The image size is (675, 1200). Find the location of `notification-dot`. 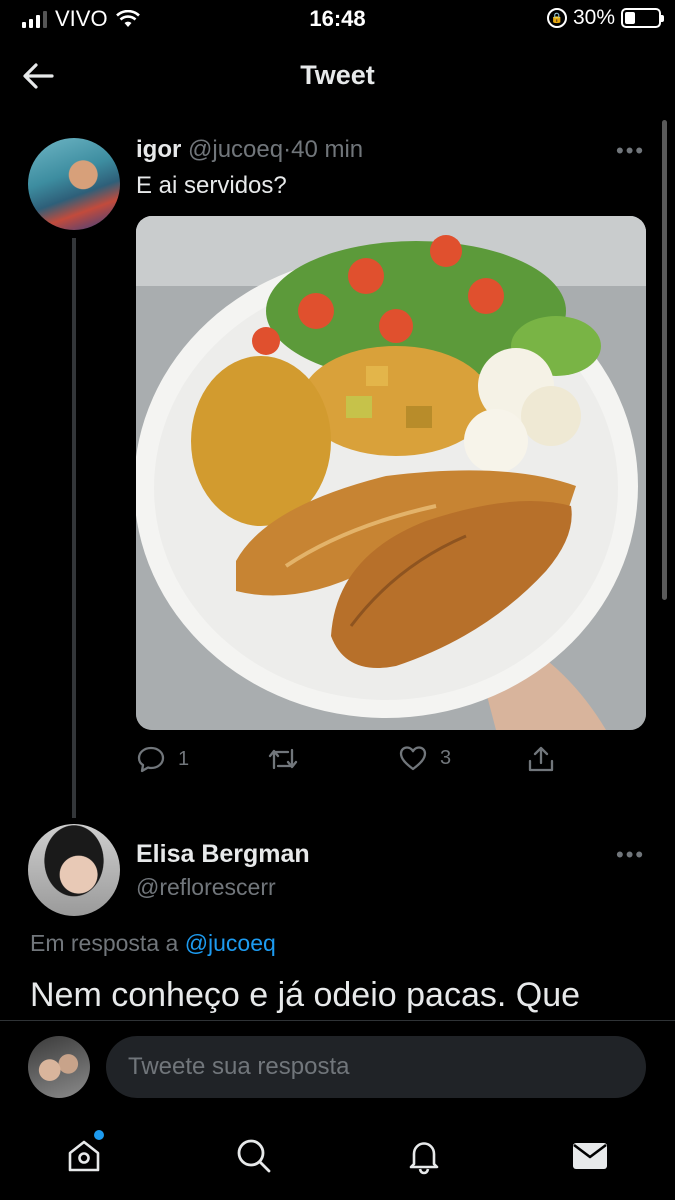

notification-dot is located at coordinates (99, 1135).